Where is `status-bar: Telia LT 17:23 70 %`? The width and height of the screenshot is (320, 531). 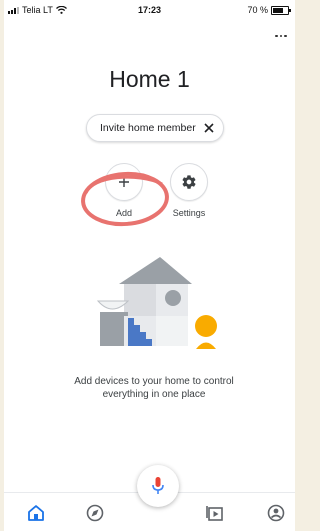 status-bar: Telia LT 17:23 70 % is located at coordinates (149, 10).